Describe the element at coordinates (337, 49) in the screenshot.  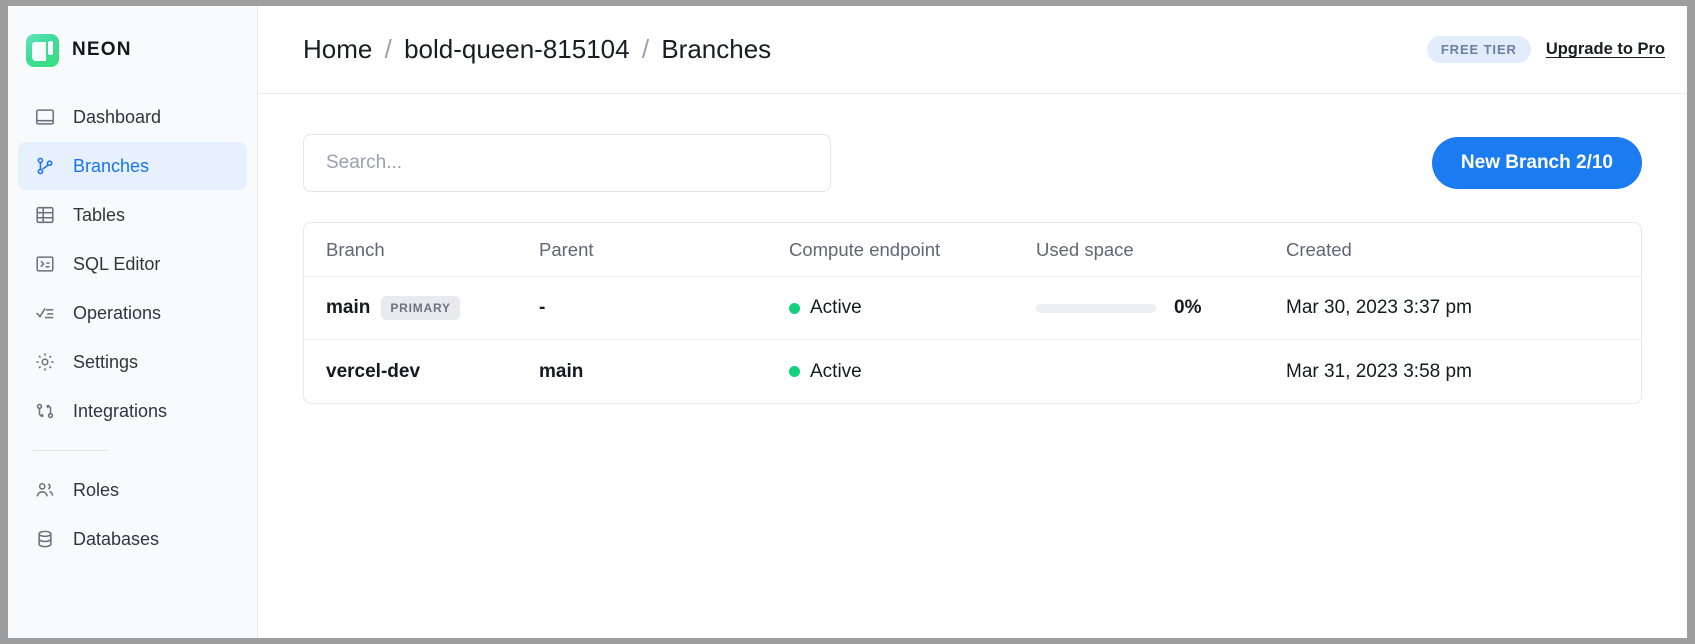
I see `breadcrumb-item-home: Home` at that location.